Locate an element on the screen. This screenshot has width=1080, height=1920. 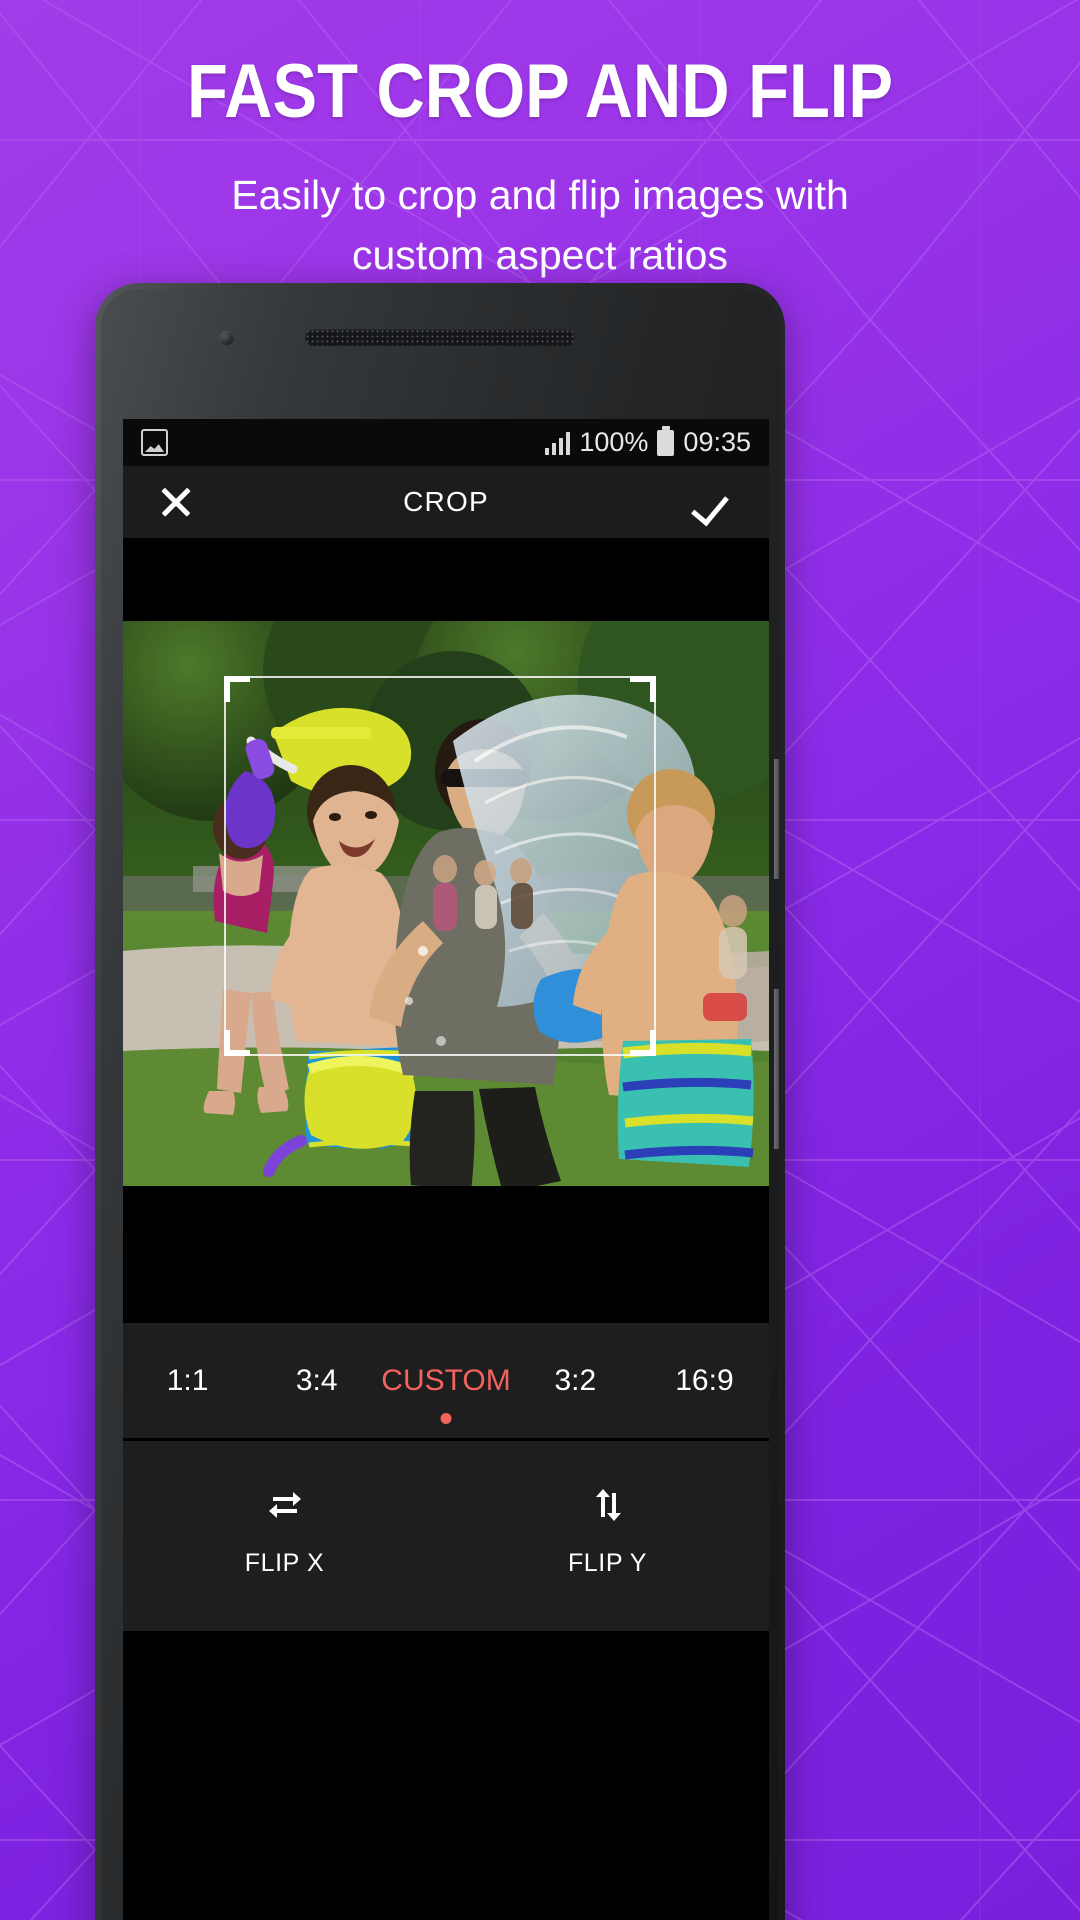
battery-percent-label: 100% is located at coordinates (614, 442).